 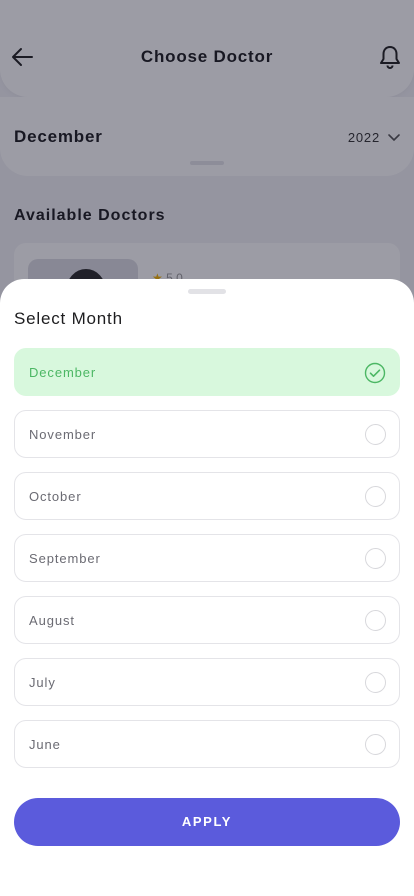 What do you see at coordinates (63, 434) in the screenshot?
I see `month-option-label: November` at bounding box center [63, 434].